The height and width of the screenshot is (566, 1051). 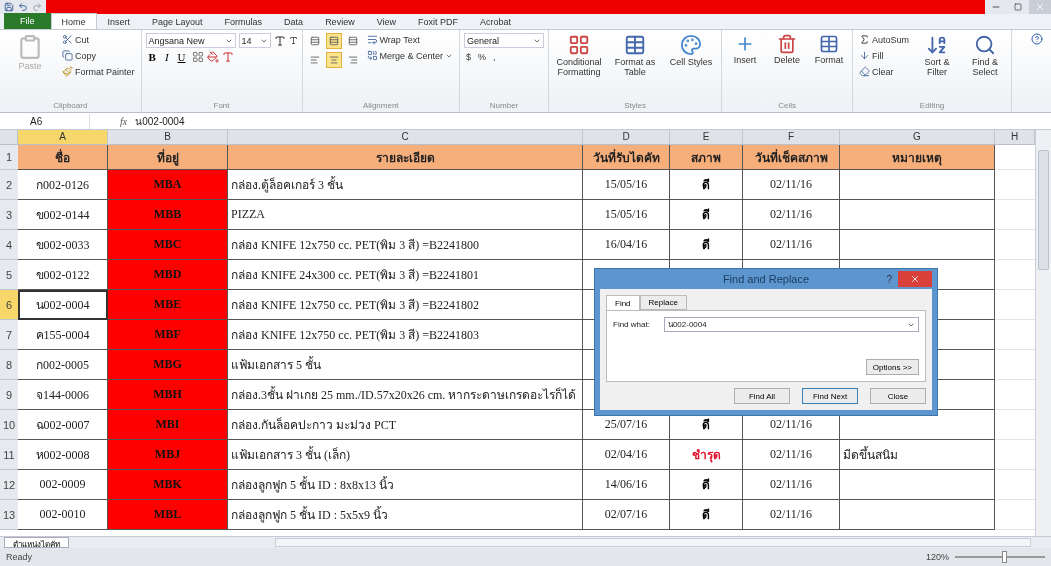 I want to click on table-cell: MBH, so click(x=168, y=395).